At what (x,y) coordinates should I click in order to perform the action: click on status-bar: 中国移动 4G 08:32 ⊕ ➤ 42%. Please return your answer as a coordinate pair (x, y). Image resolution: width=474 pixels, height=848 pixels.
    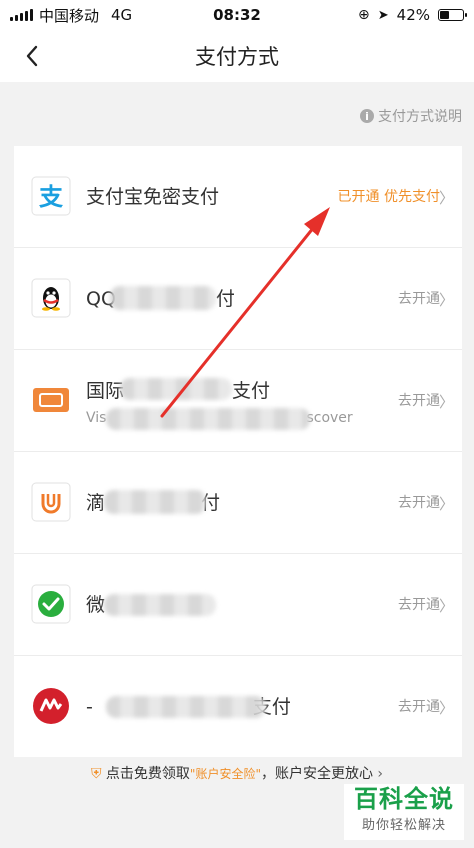
    Looking at the image, I should click on (237, 15).